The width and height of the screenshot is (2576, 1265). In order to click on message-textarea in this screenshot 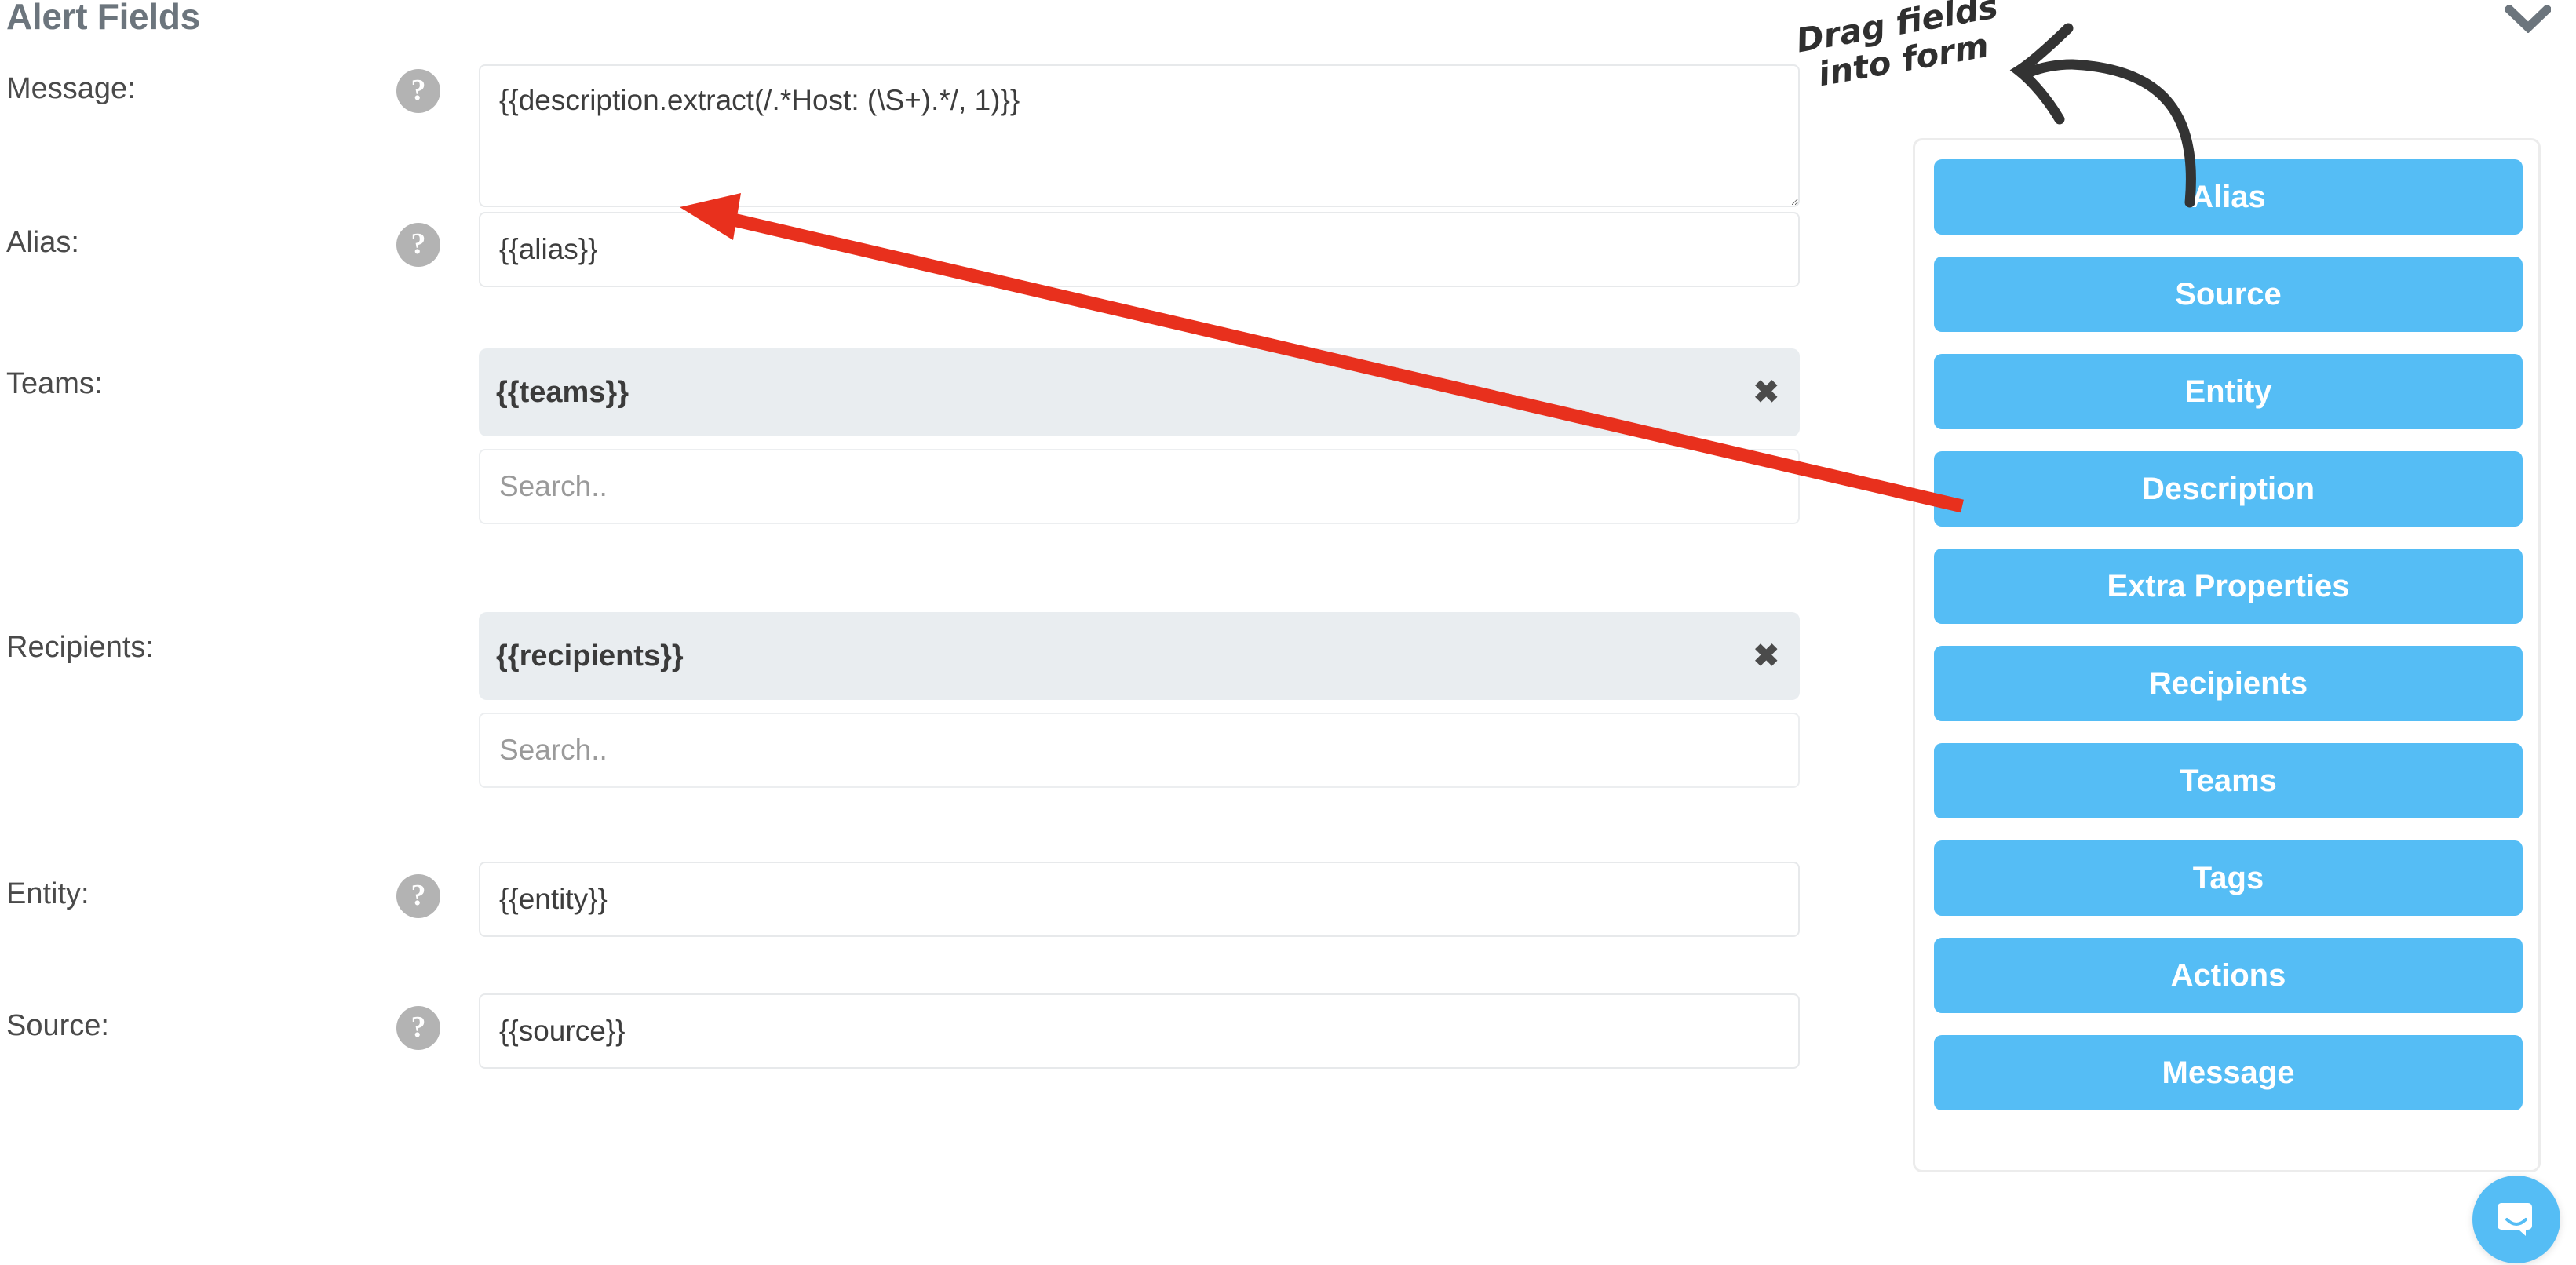, I will do `click(1139, 135)`.